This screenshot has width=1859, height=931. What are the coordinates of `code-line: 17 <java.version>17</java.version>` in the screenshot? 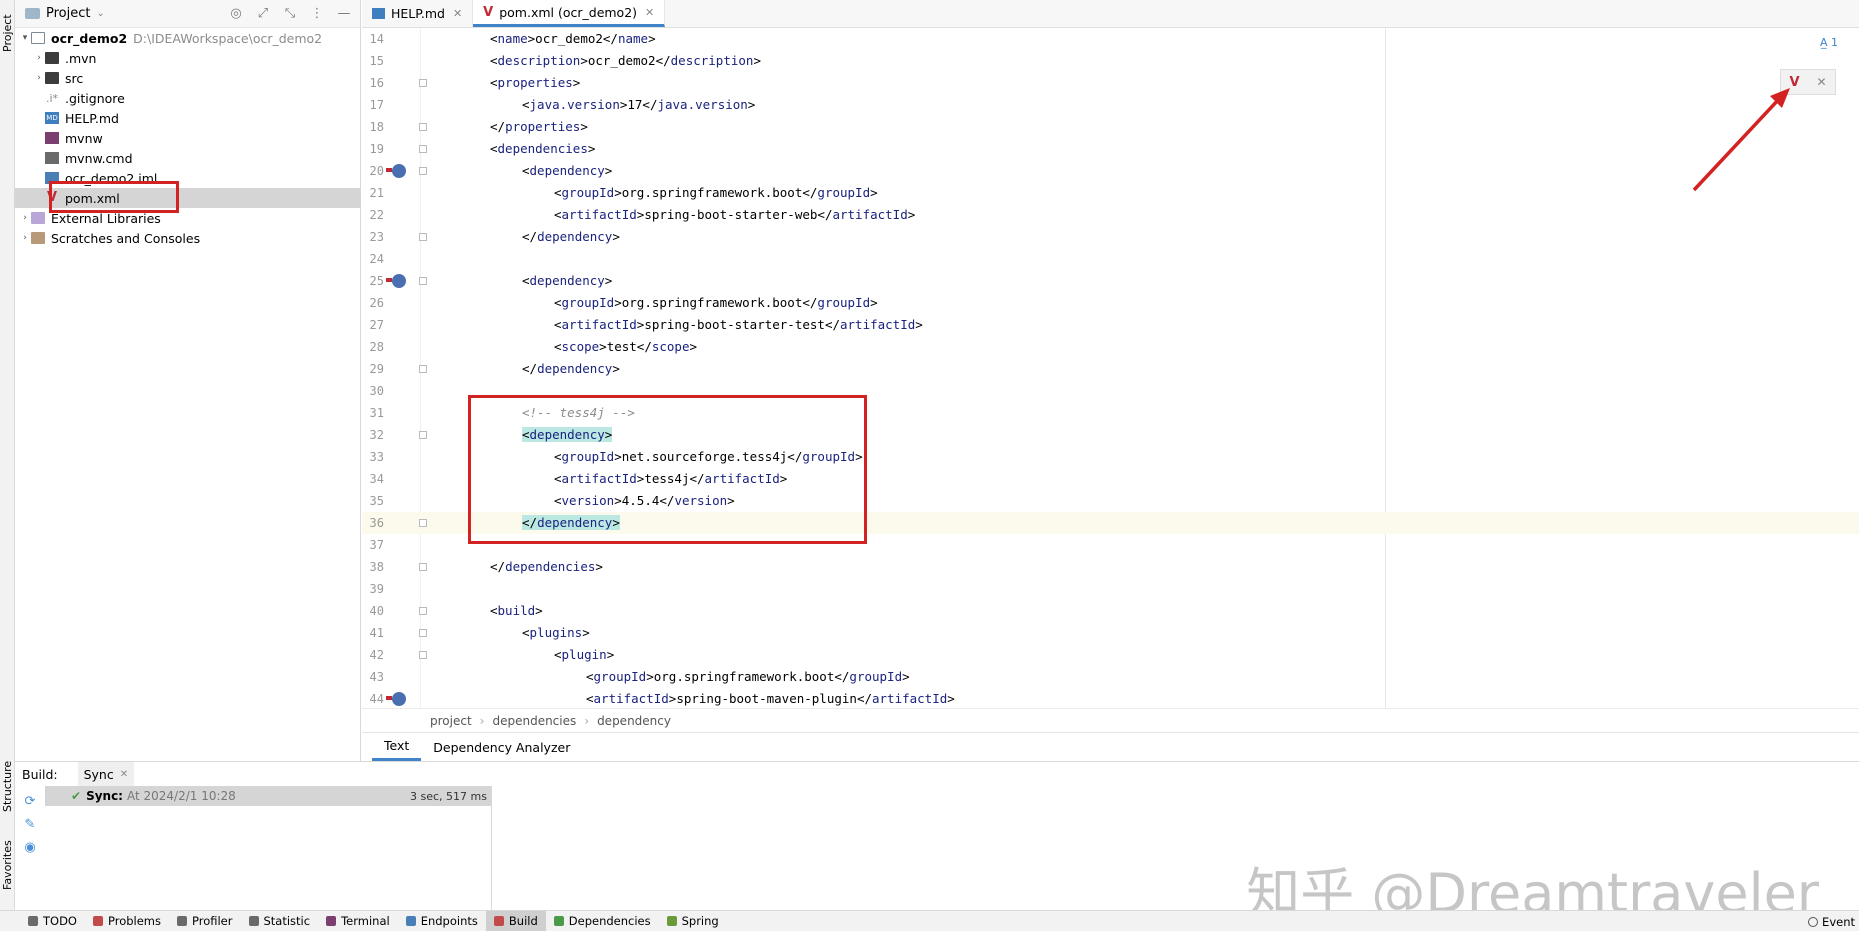 It's located at (1110, 105).